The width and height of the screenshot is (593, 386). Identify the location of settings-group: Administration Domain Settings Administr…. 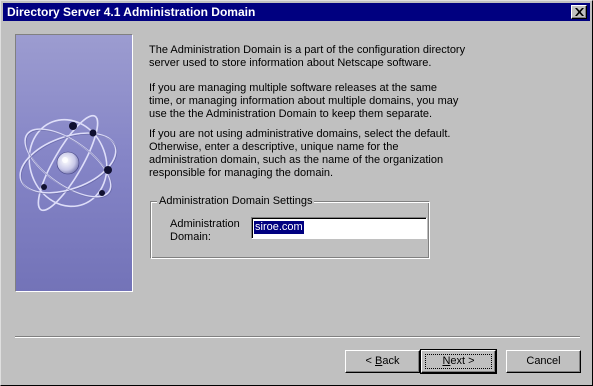
(290, 226).